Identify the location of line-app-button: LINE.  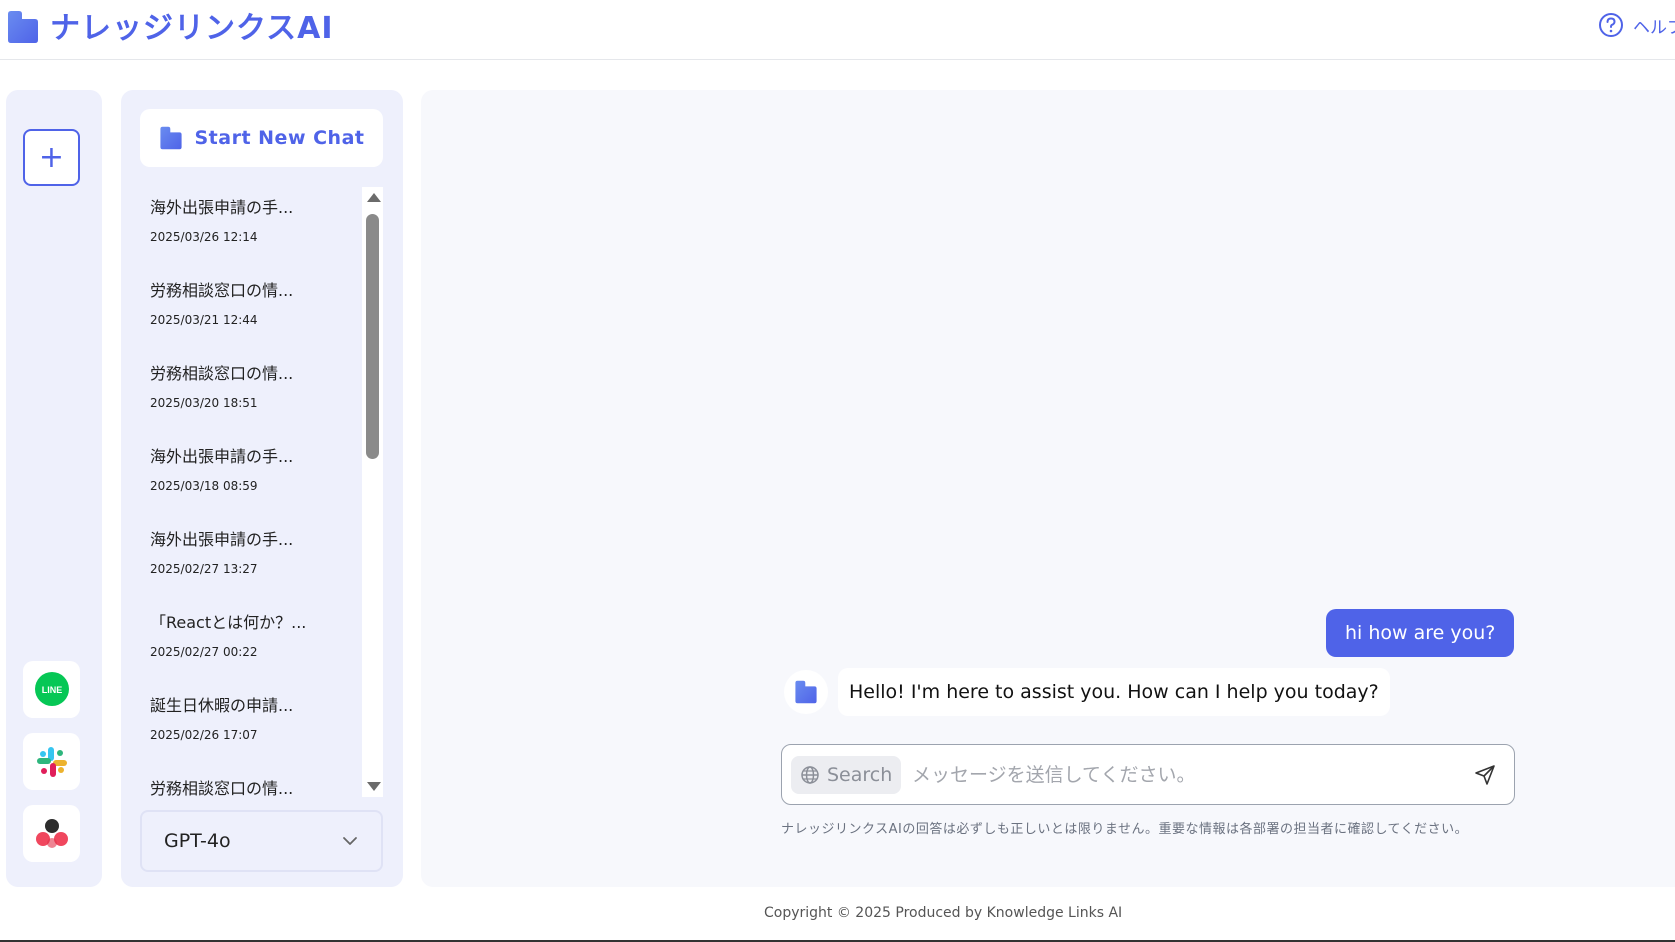
(51, 689).